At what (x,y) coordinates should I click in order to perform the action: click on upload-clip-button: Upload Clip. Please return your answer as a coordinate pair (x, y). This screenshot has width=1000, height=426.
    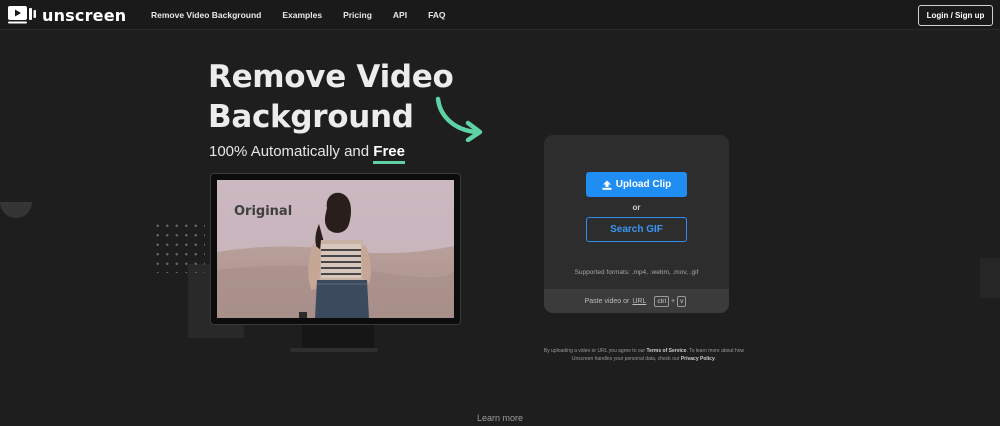
    Looking at the image, I should click on (636, 184).